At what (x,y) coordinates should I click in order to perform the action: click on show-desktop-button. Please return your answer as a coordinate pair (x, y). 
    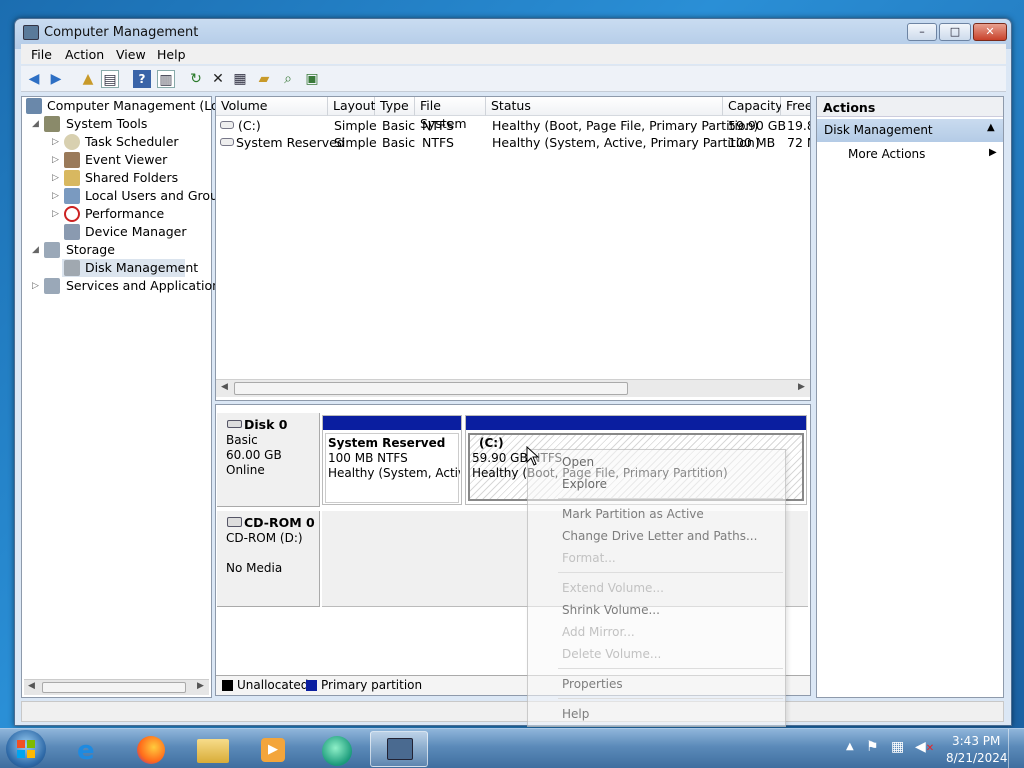
    Looking at the image, I should click on (1016, 748).